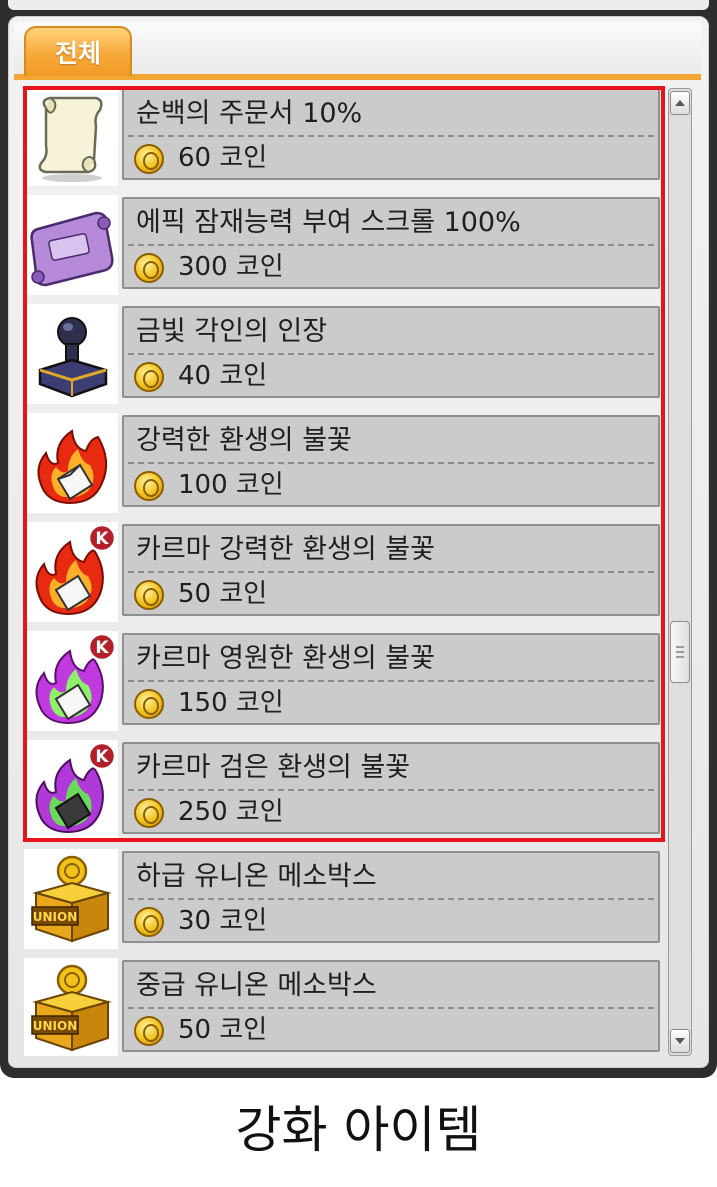 The image size is (717, 1187). I want to click on item-price: 40 코인, so click(223, 376).